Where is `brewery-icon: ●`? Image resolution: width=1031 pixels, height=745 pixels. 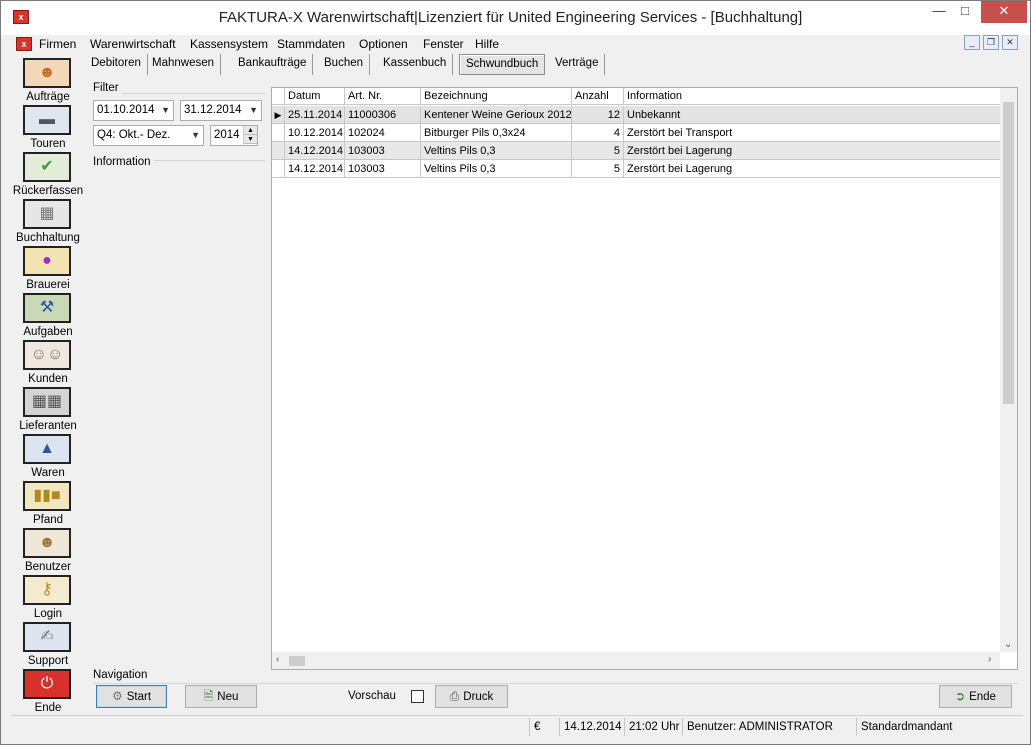 brewery-icon: ● is located at coordinates (47, 261).